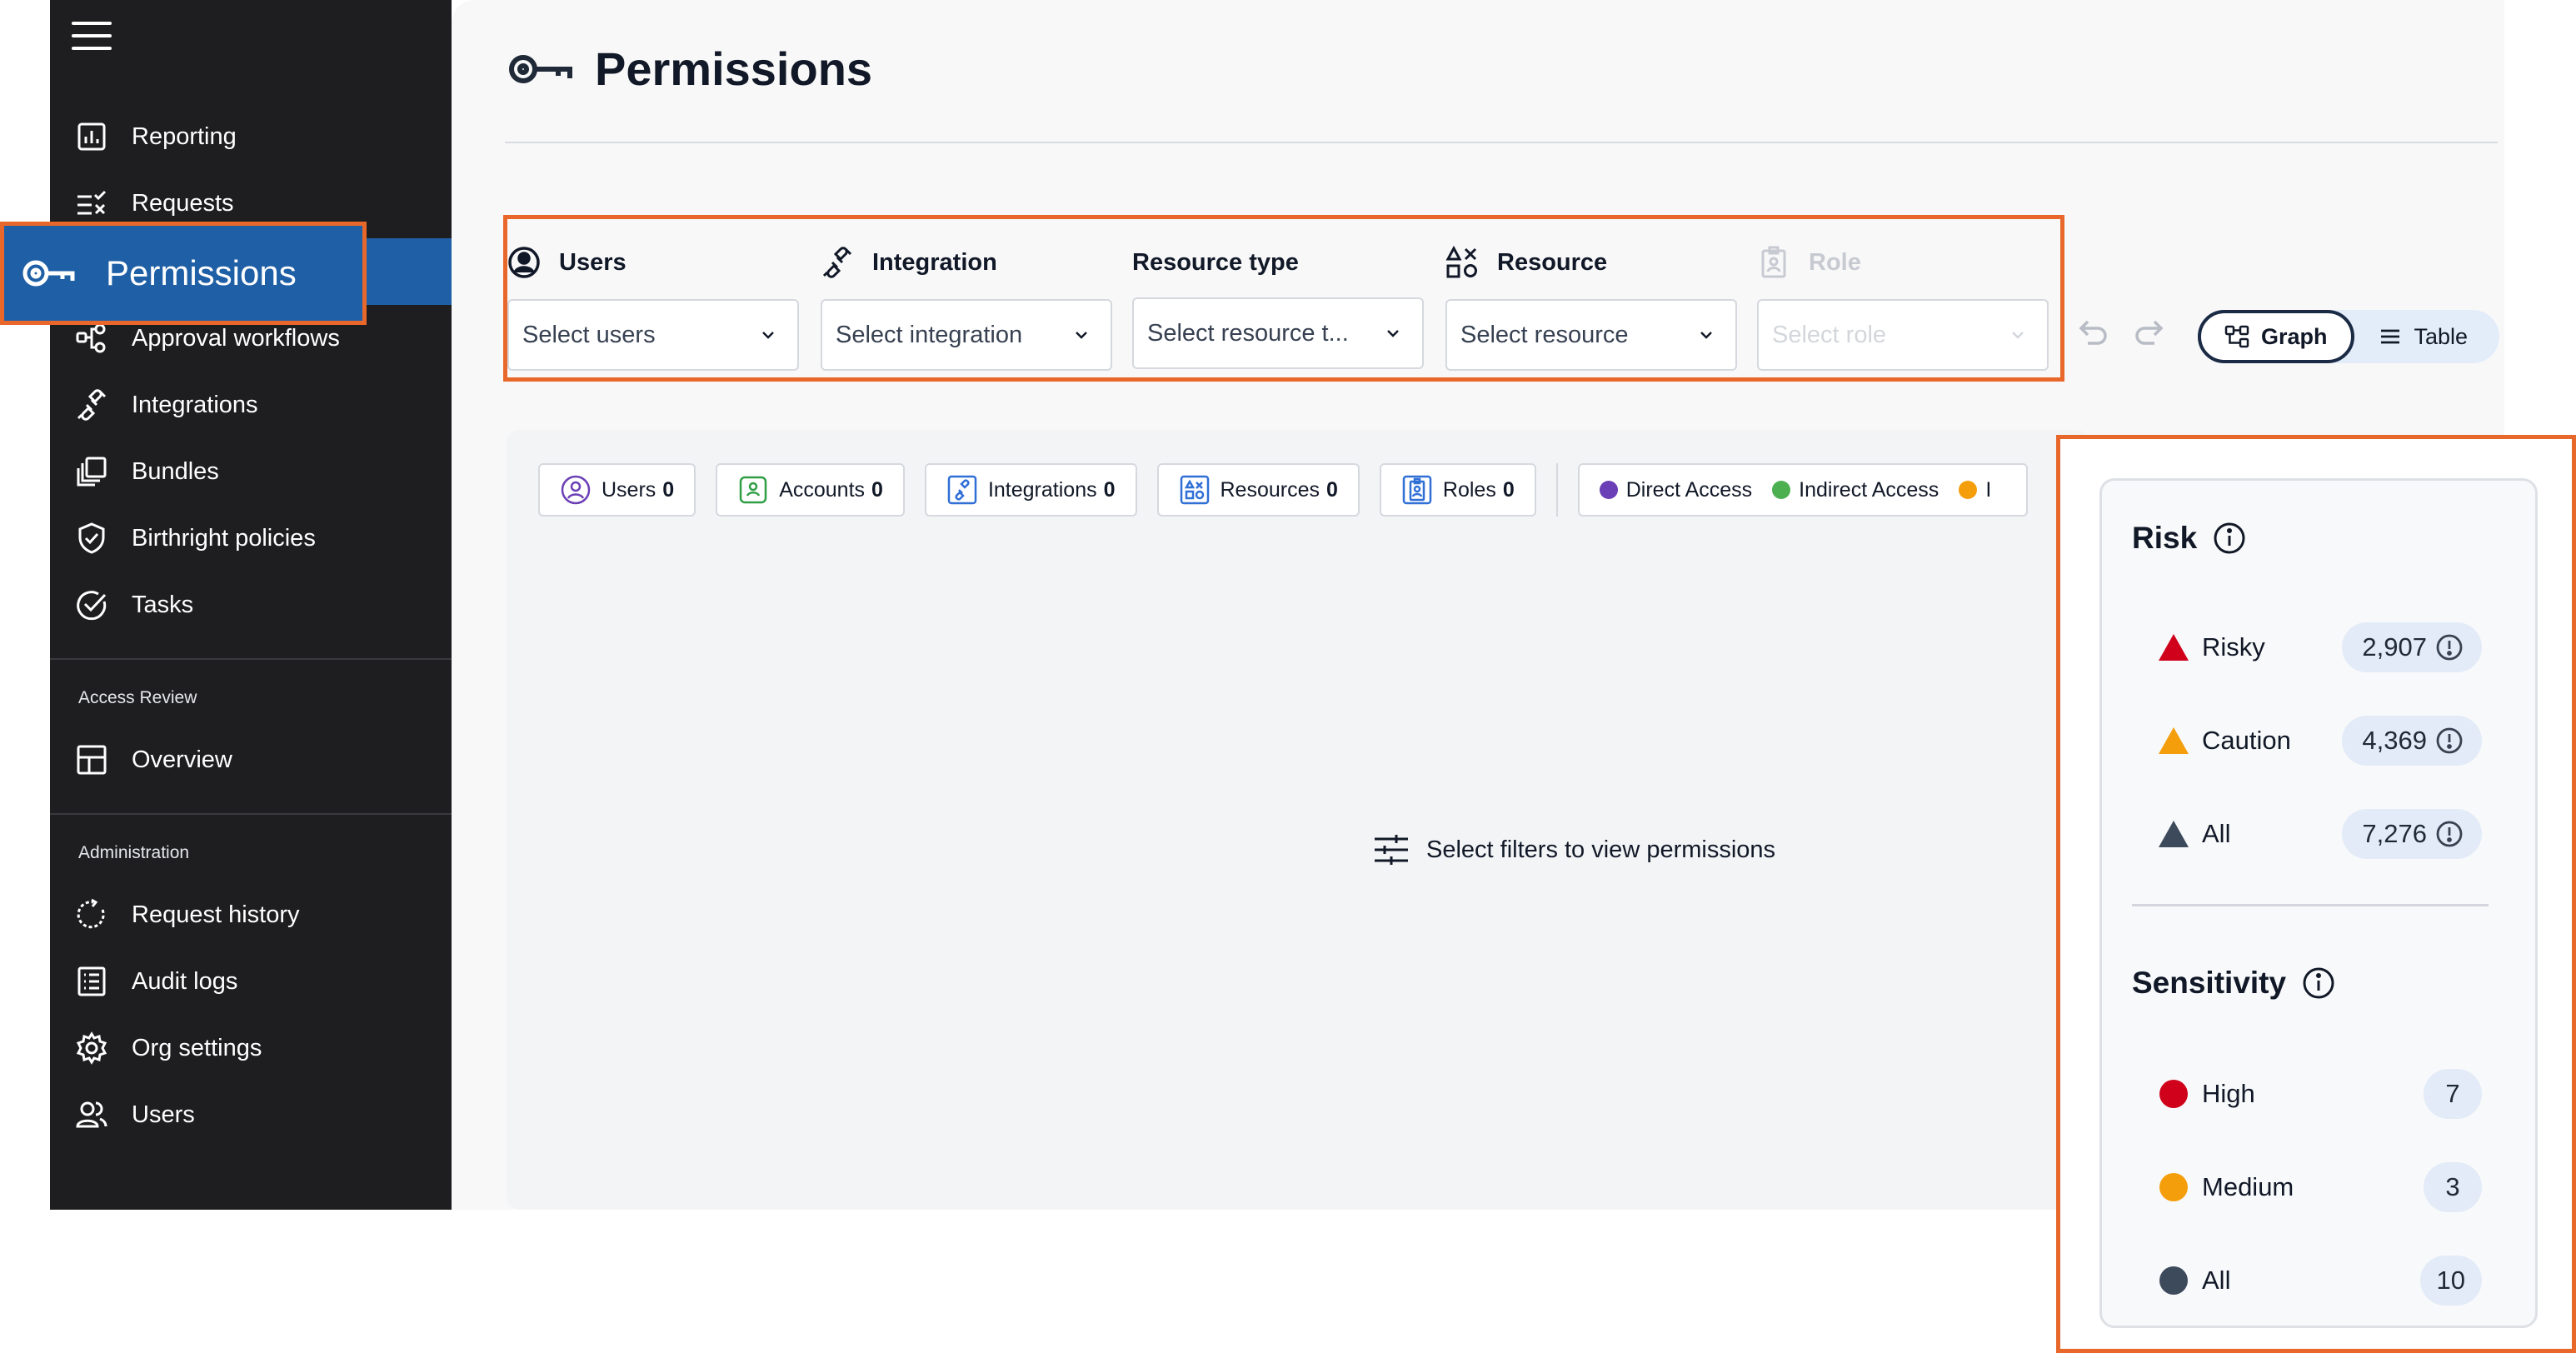 The height and width of the screenshot is (1353, 2576). What do you see at coordinates (2310, 905) in the screenshot?
I see `panel-divider` at bounding box center [2310, 905].